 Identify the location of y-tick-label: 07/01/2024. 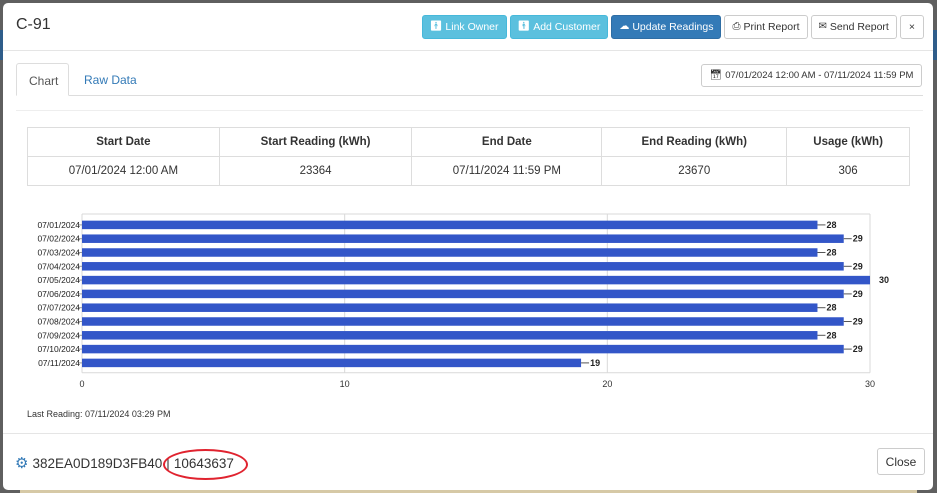
(58, 225).